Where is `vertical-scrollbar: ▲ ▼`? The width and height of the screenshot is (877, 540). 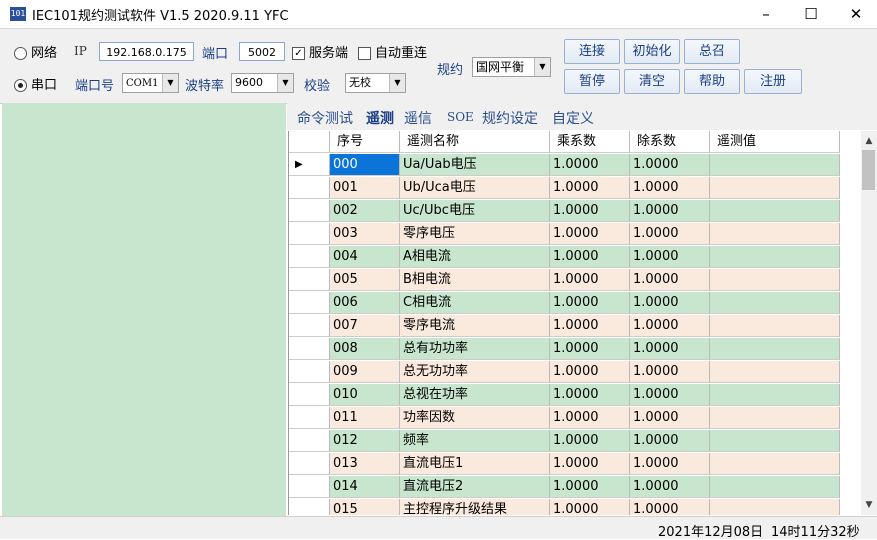 vertical-scrollbar: ▲ ▼ is located at coordinates (869, 323).